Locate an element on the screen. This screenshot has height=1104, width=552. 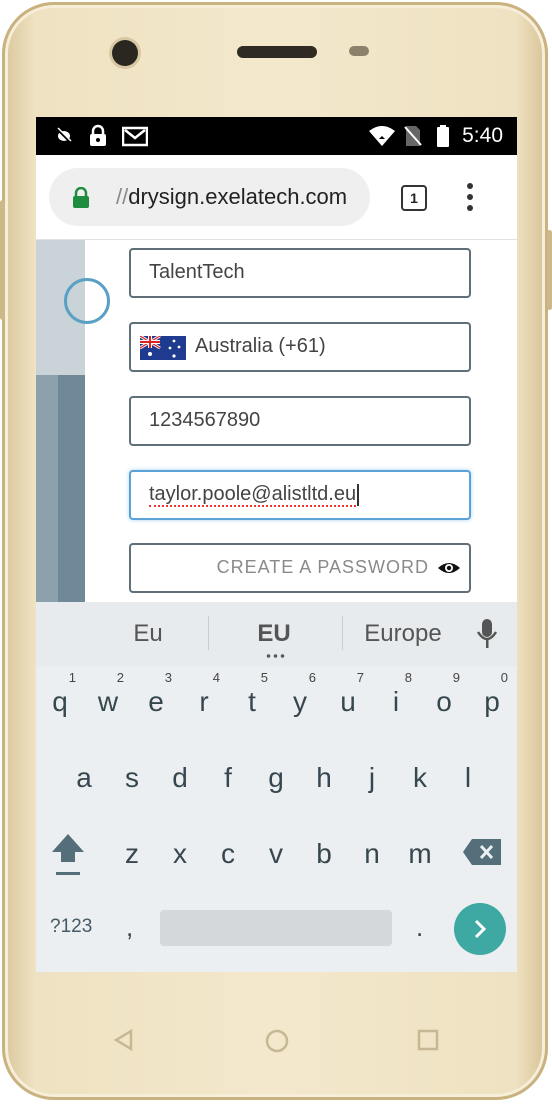
wifi-icon is located at coordinates (382, 136).